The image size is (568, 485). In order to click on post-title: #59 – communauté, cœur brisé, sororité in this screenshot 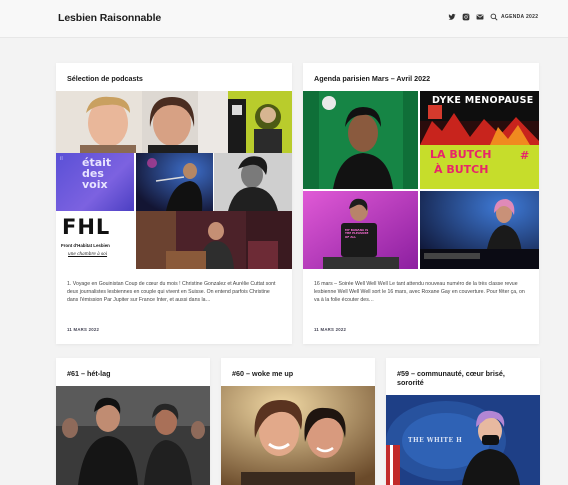, I will do `click(464, 378)`.